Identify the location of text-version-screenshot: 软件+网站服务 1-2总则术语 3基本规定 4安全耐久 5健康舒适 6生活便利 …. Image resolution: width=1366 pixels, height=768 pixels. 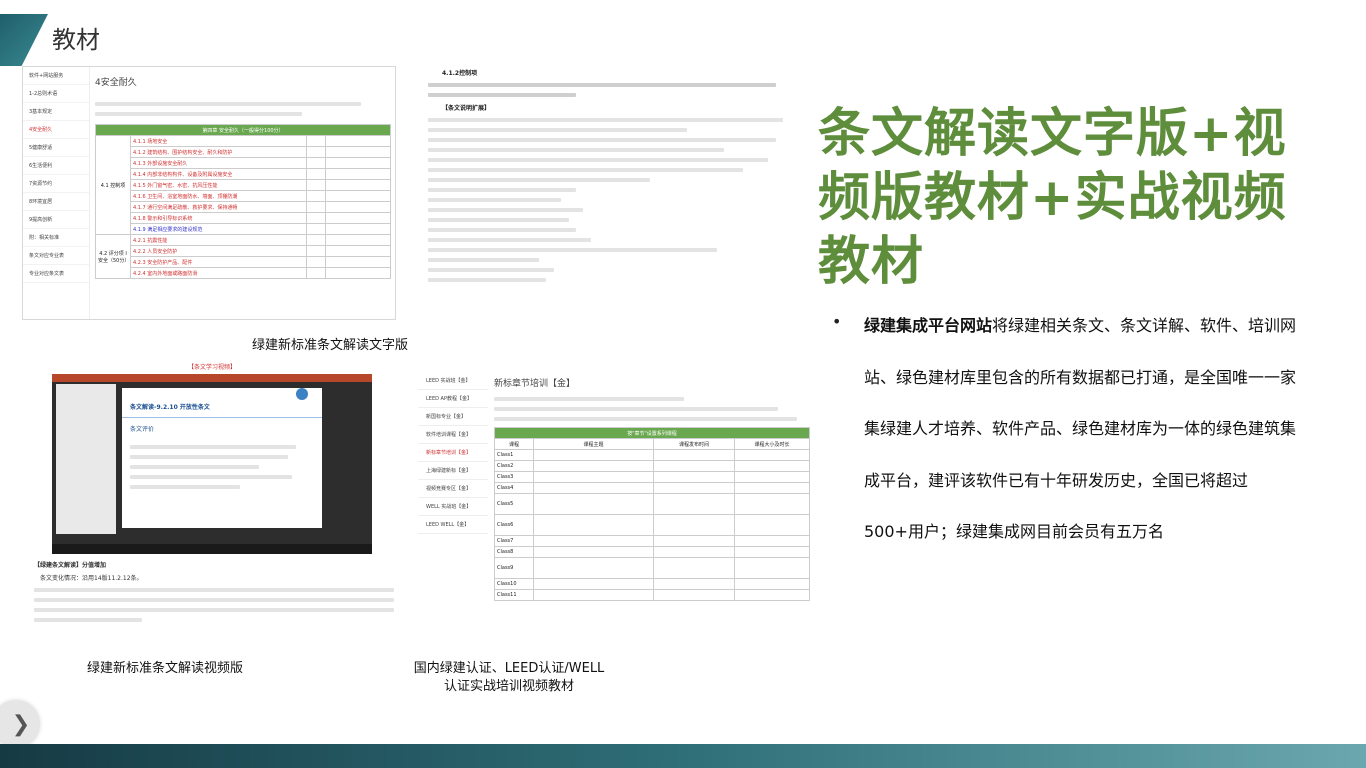
(209, 193).